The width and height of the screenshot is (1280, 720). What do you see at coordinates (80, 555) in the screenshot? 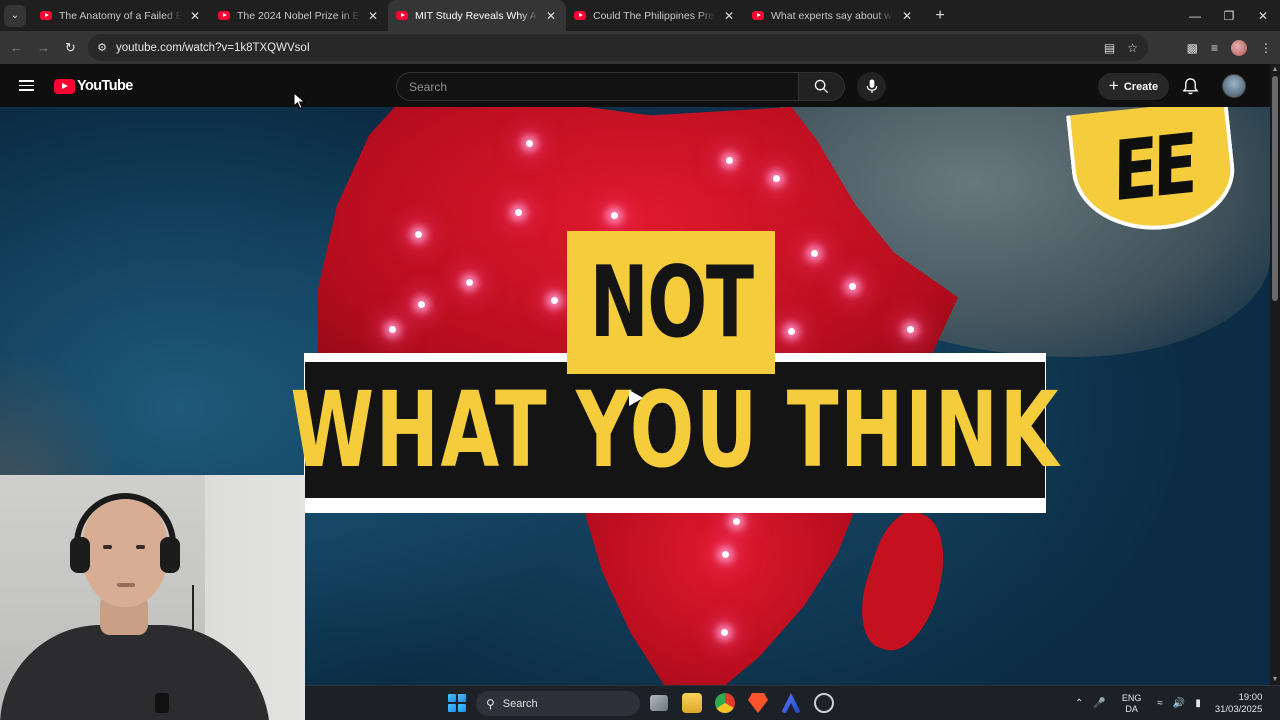
I see `headphone-cup-left` at bounding box center [80, 555].